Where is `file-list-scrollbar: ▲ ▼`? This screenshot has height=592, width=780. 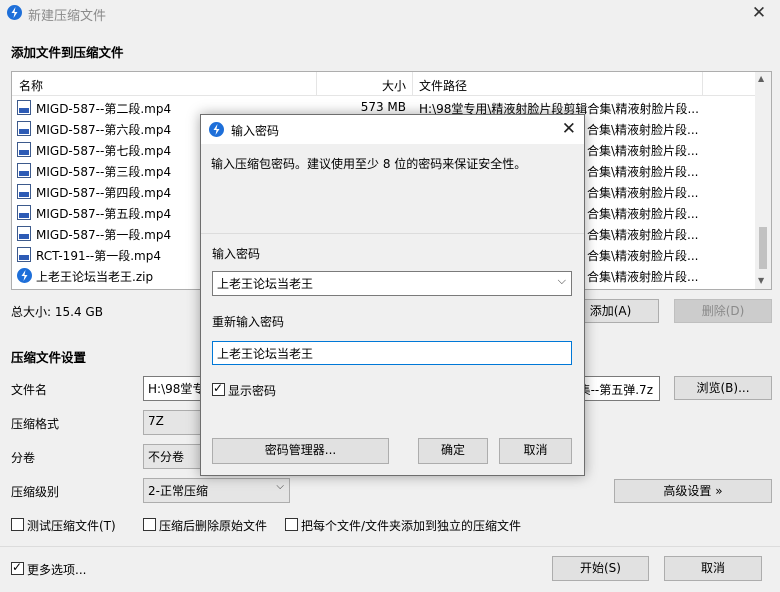
file-list-scrollbar: ▲ ▼ is located at coordinates (763, 180).